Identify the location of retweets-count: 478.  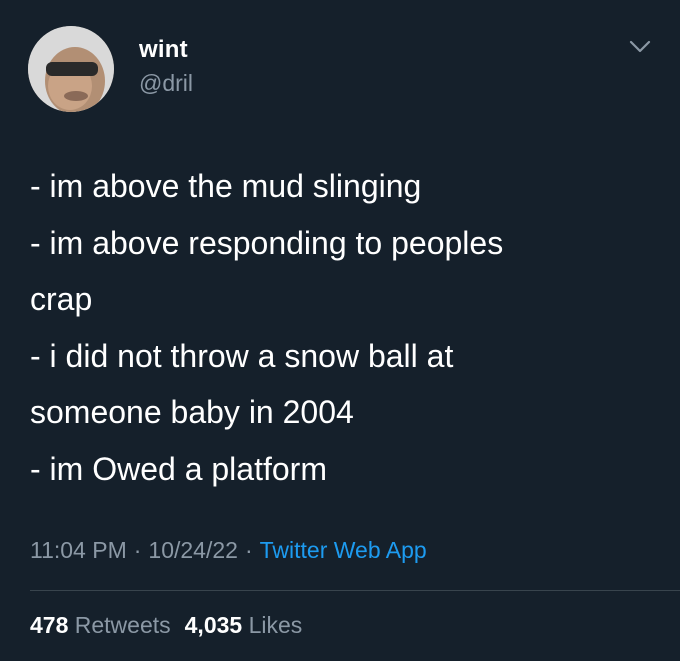
(49, 625).